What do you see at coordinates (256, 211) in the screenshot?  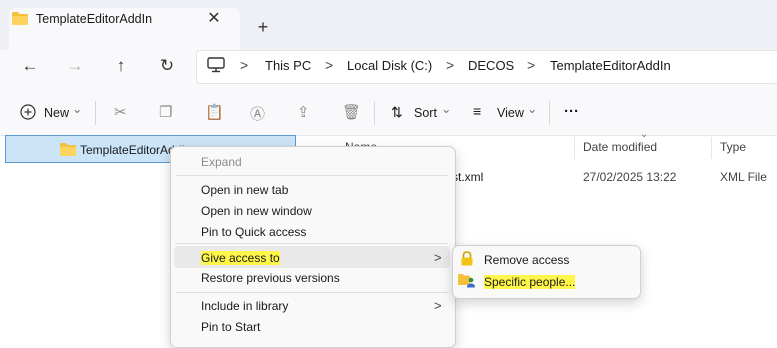 I see `menu-item-open-new-window: Open in new window` at bounding box center [256, 211].